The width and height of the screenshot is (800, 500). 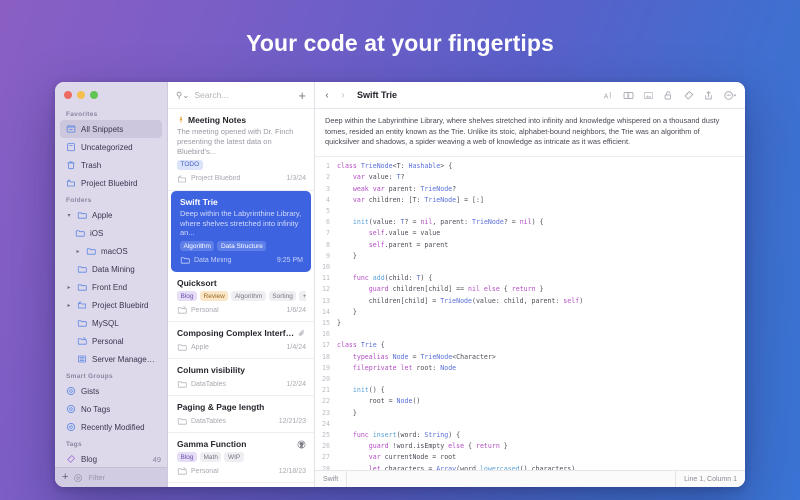 I want to click on code-line: 17 class Trie {, so click(x=530, y=345).